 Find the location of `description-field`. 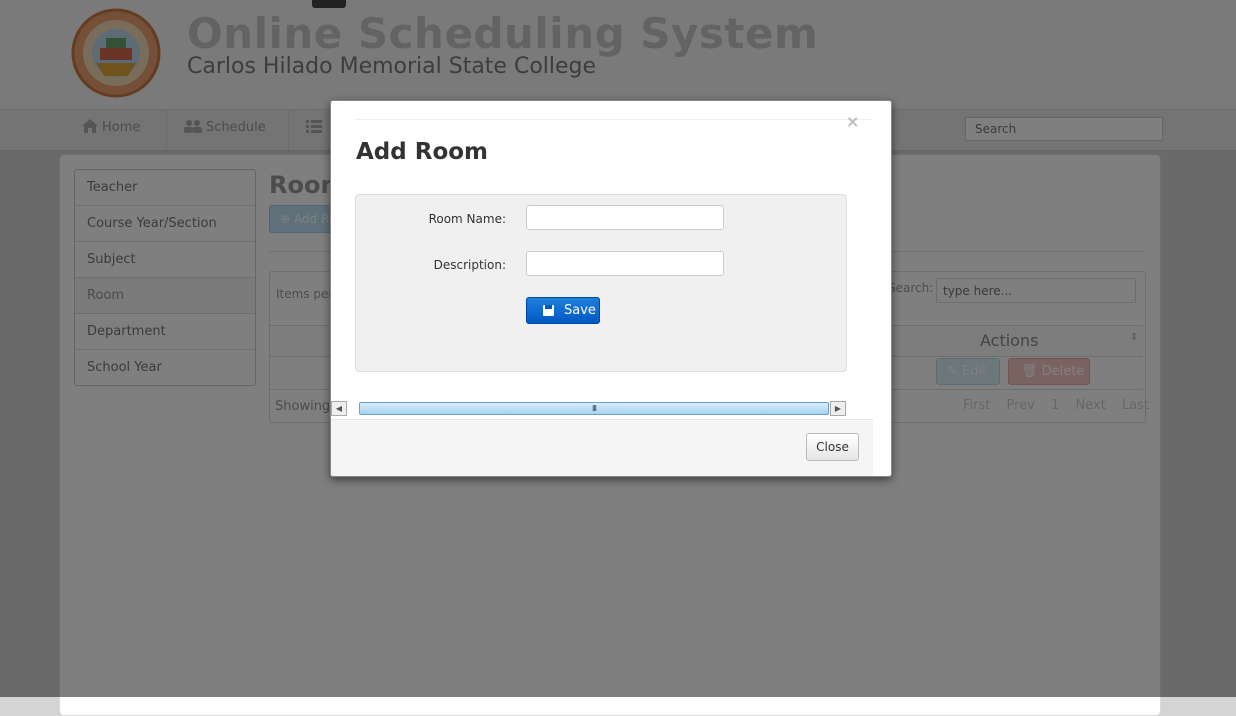

description-field is located at coordinates (625, 263).